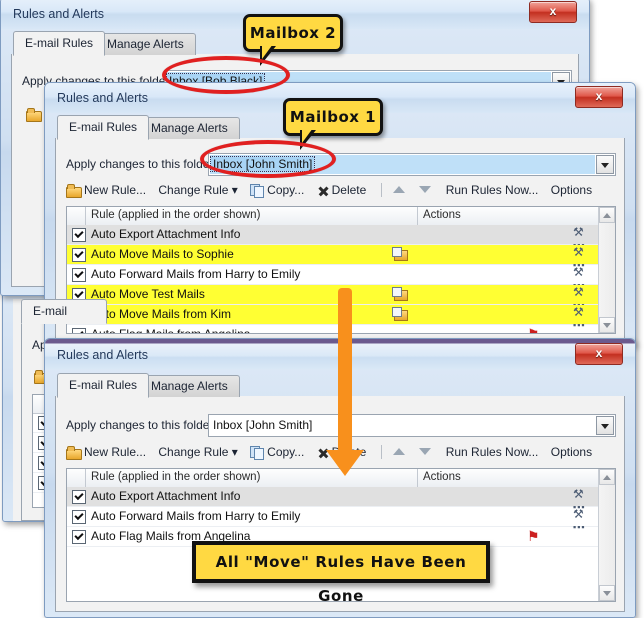  What do you see at coordinates (34, 115) in the screenshot?
I see `folder-icon-top` at bounding box center [34, 115].